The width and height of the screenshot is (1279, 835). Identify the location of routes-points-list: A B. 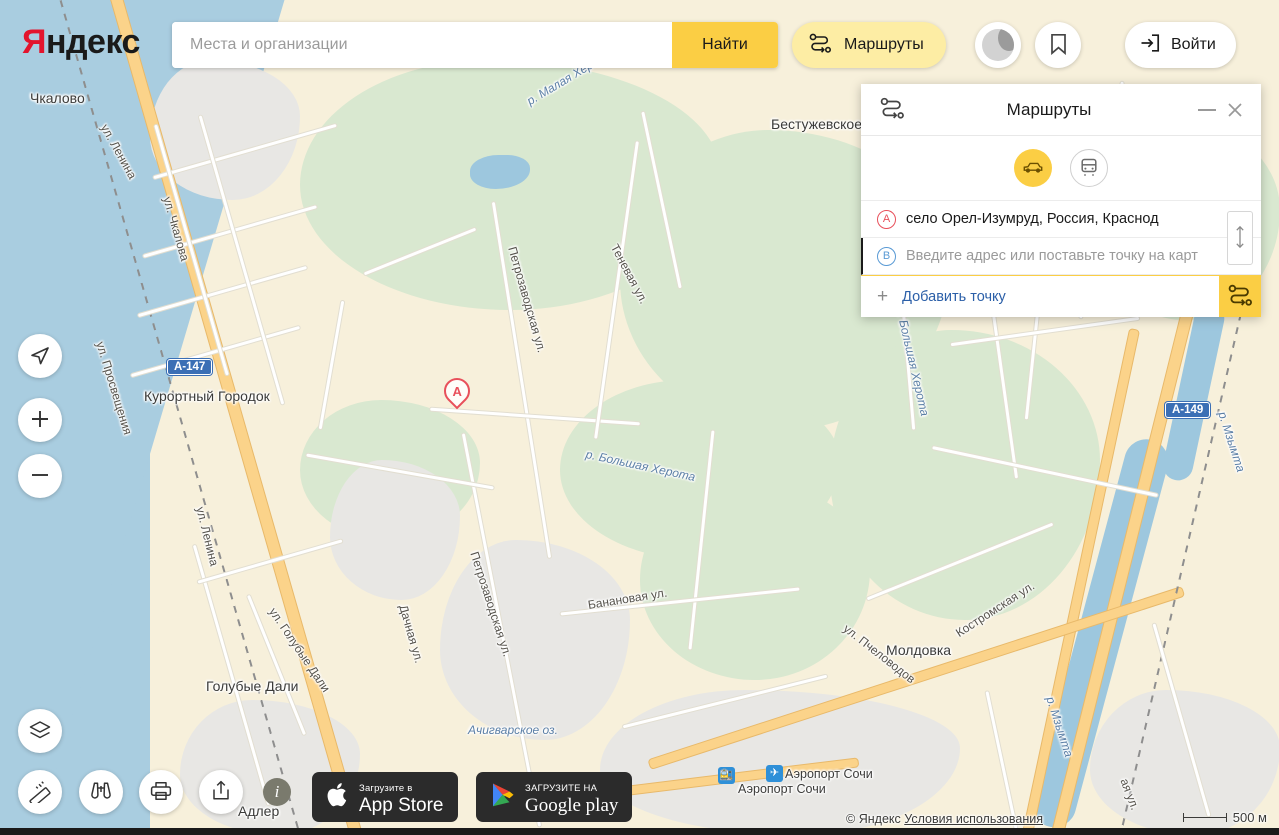
(1061, 237).